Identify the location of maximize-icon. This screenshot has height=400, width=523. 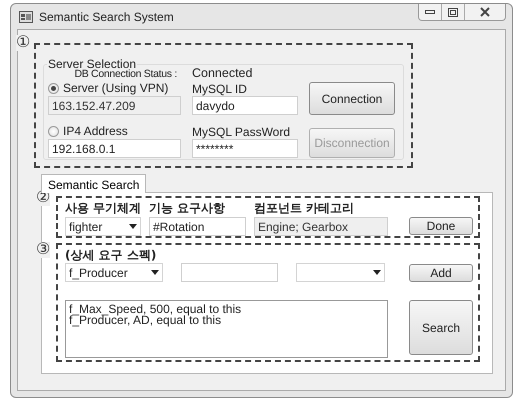
(453, 12).